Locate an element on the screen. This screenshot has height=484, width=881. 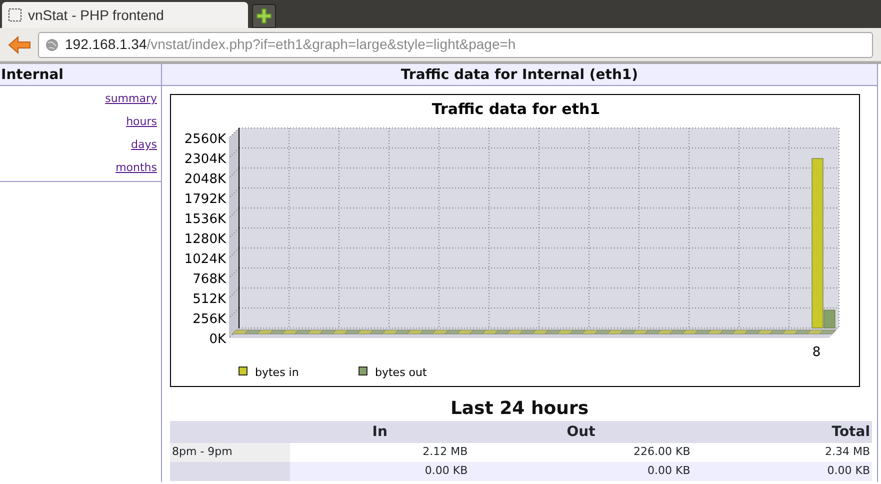
address-bar: 192.168.1.34/vnstat/index.php?if=eth1&graph=large&style=light&page=h is located at coordinates (455, 45).